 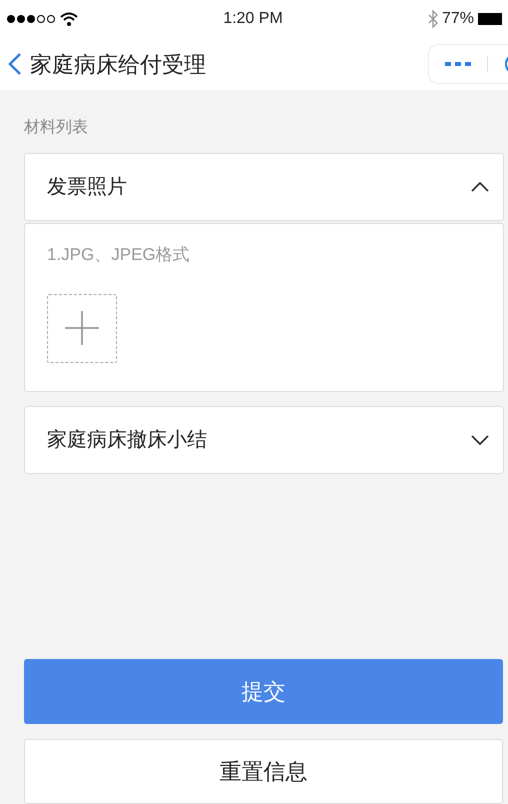 What do you see at coordinates (264, 440) in the screenshot?
I see `accordion-header: 家庭病床撤床小结` at bounding box center [264, 440].